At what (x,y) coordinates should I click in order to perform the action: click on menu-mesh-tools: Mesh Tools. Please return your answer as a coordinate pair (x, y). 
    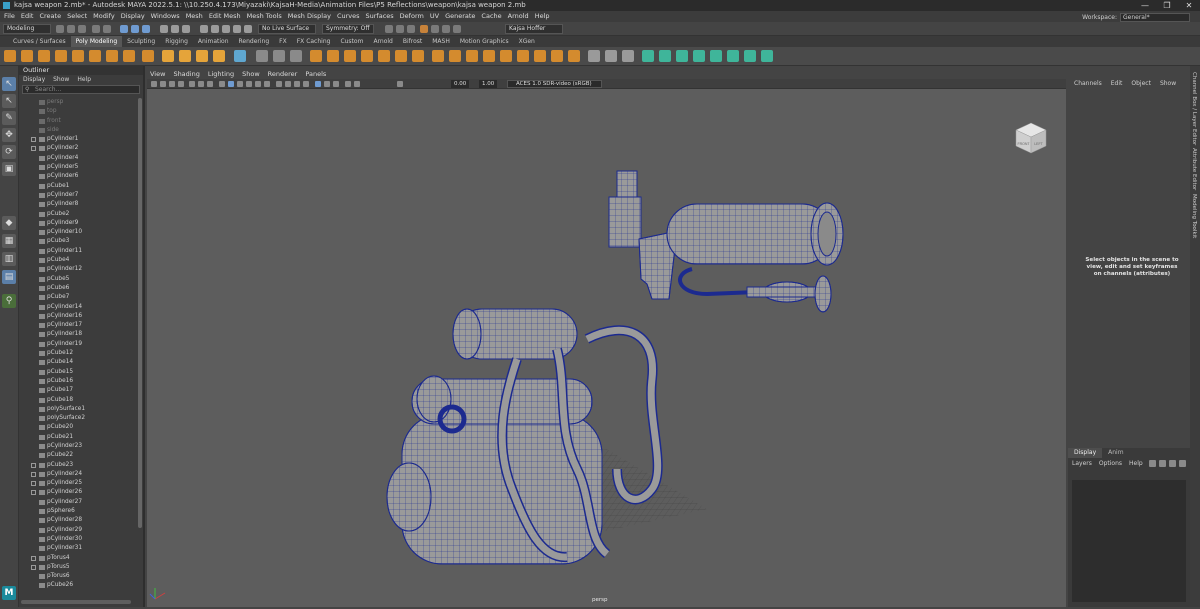
    Looking at the image, I should click on (264, 16).